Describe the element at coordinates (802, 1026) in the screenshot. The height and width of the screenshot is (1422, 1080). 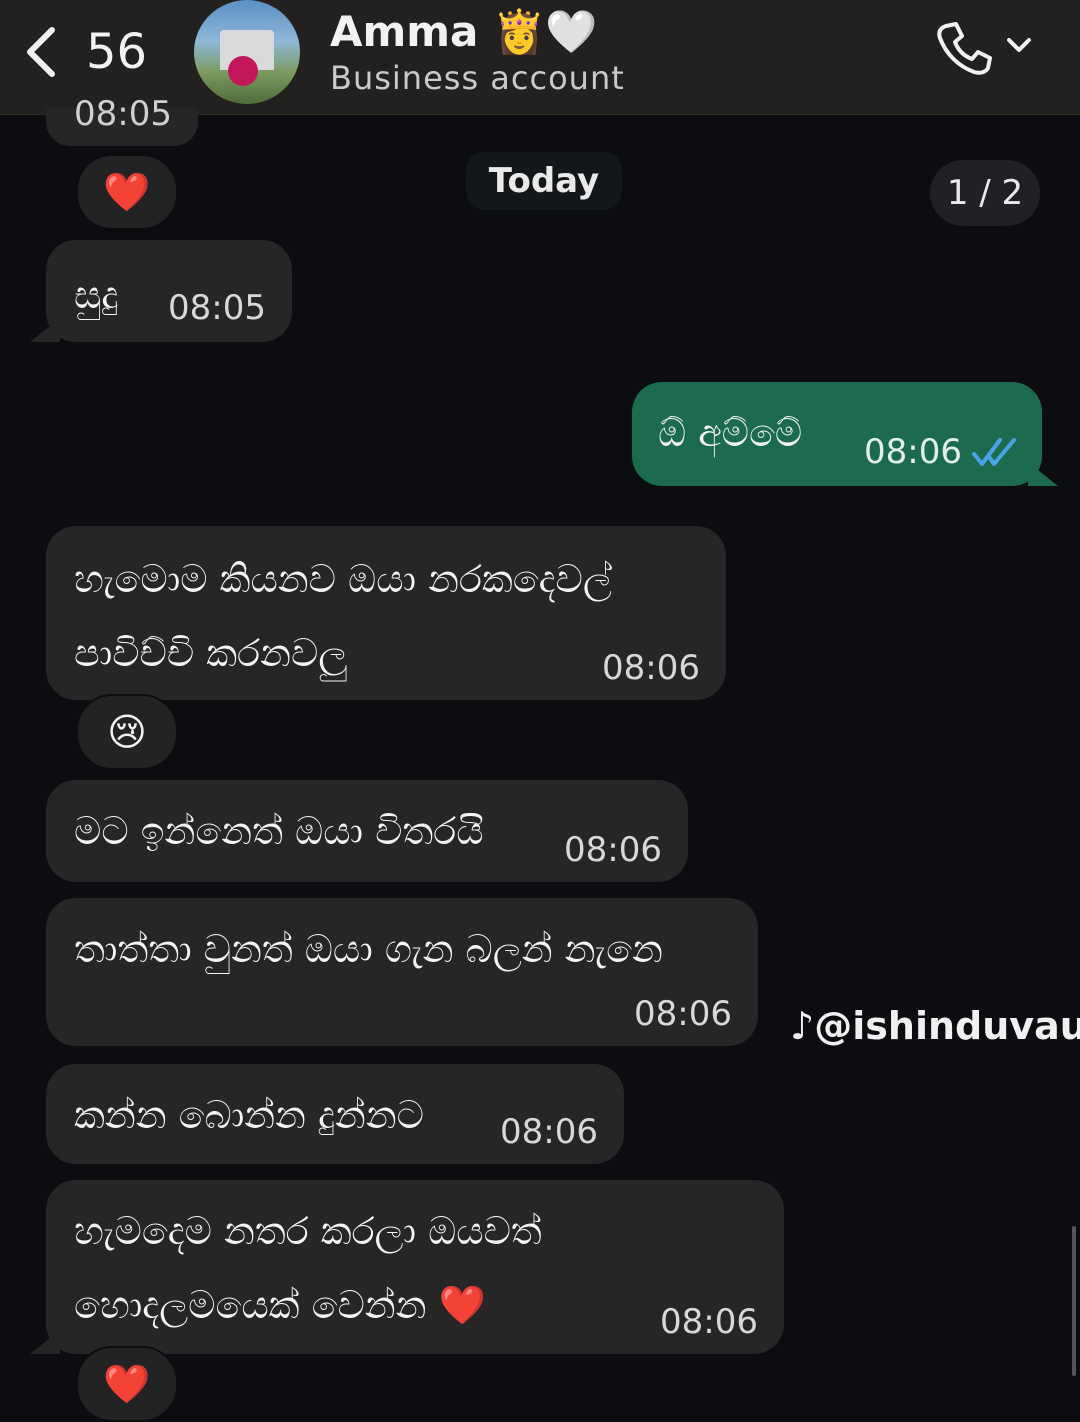
I see `tiktok-note-icon: ♪` at that location.